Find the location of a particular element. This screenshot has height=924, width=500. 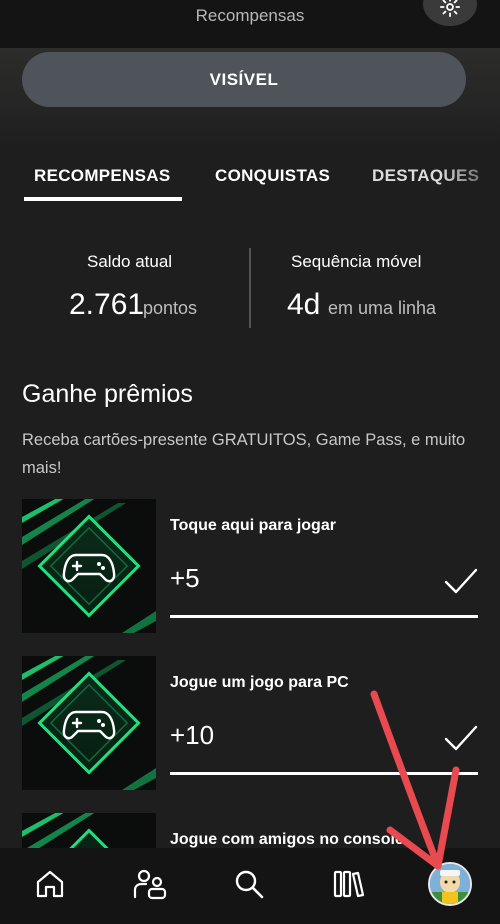

reward-title: Jogue um jogo para PC is located at coordinates (259, 682).